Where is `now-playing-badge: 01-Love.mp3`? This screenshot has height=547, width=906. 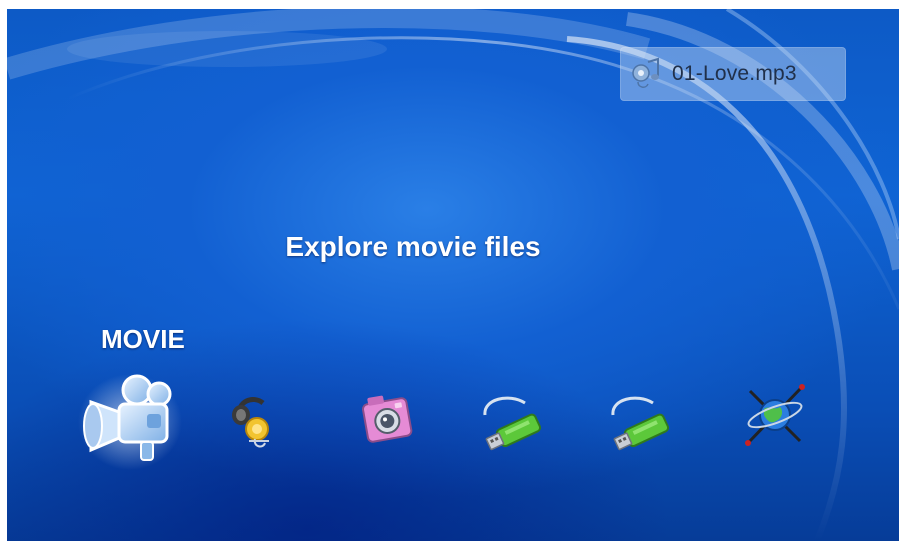 now-playing-badge: 01-Love.mp3 is located at coordinates (733, 74).